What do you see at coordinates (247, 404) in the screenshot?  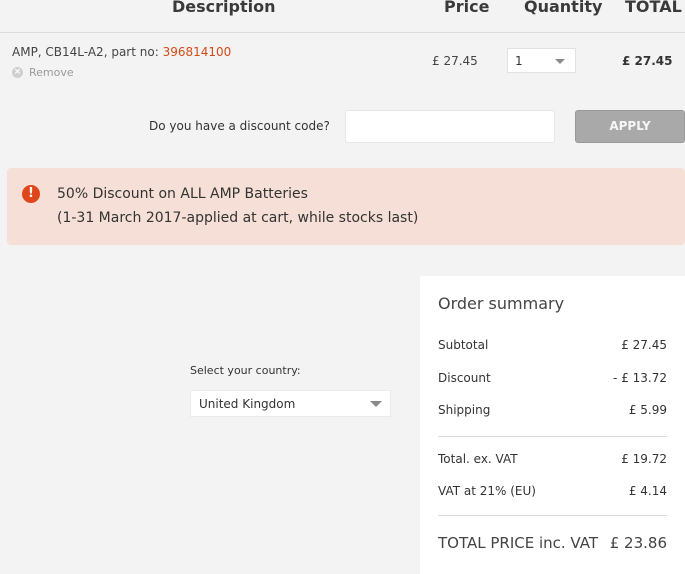 I see `country-selected-value: United Kingdom` at bounding box center [247, 404].